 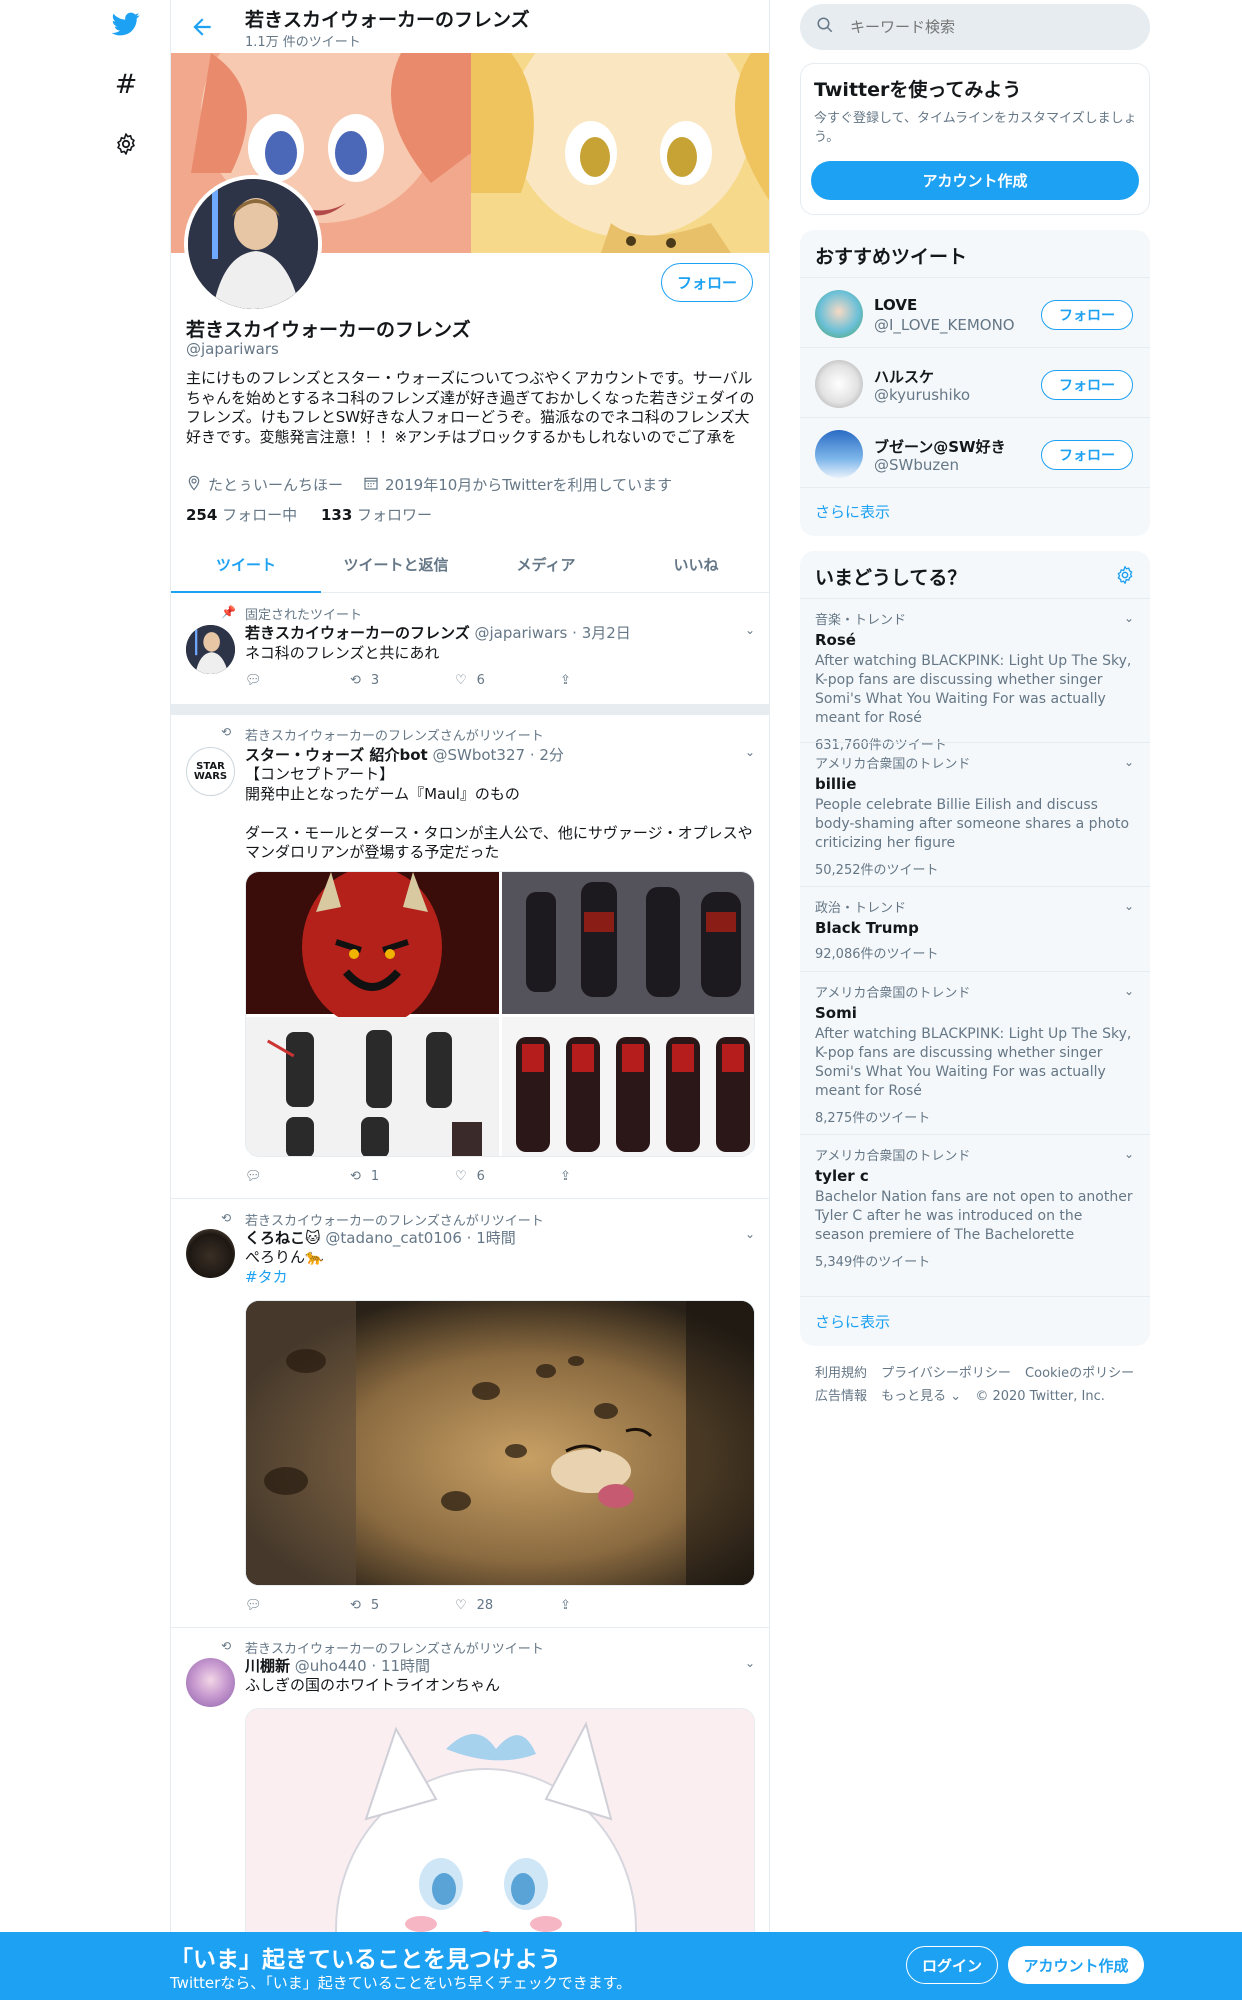 I want to click on footer-link-more: もっと見る ⌄, so click(x=921, y=1396).